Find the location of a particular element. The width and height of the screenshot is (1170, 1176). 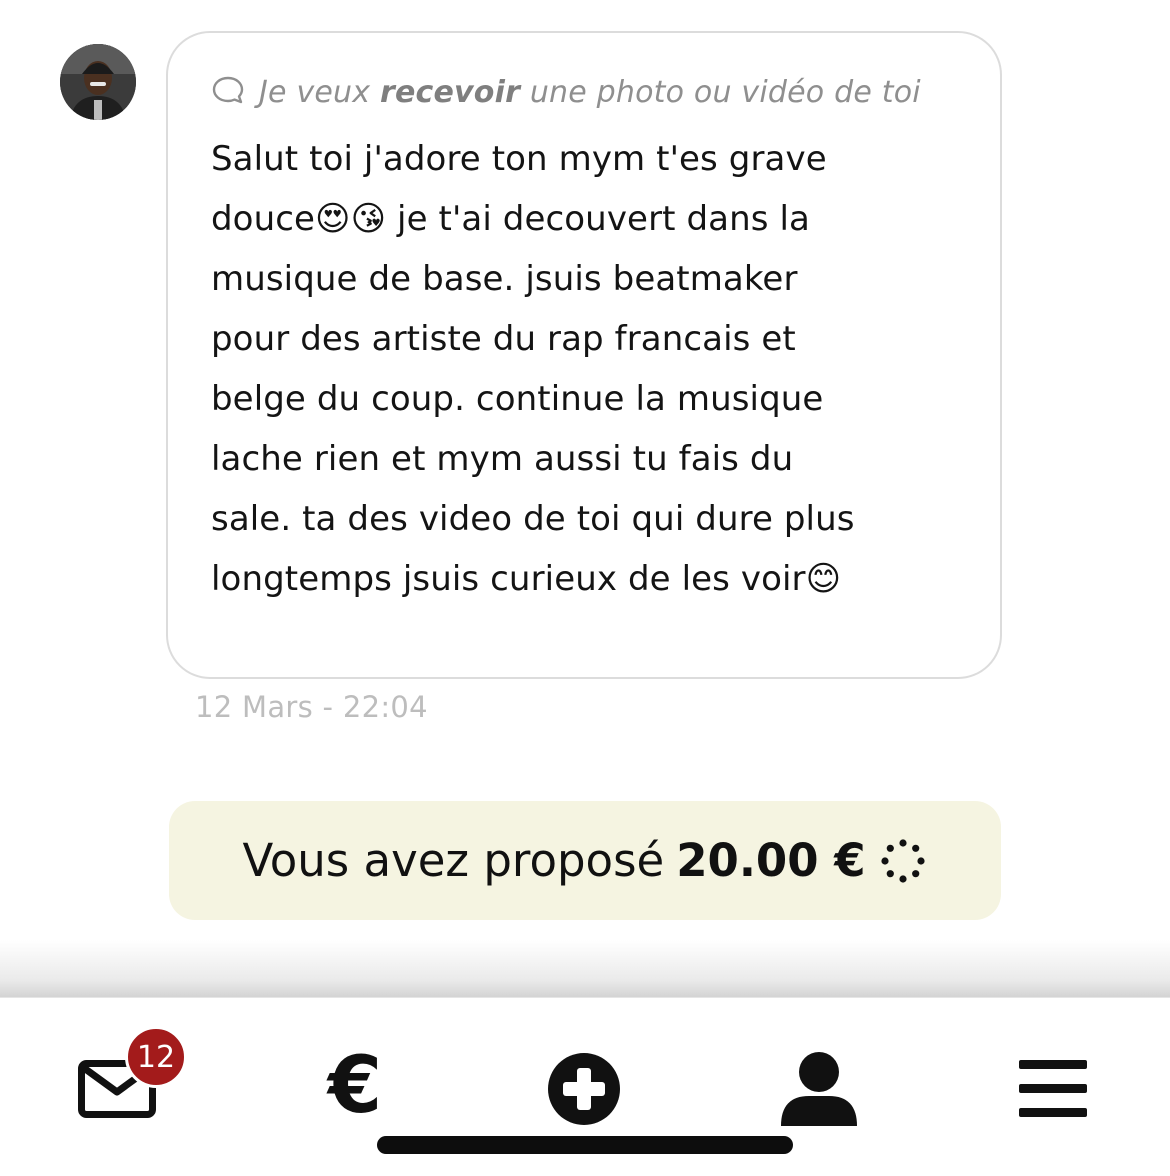

nav-profile-button is located at coordinates (819, 1090).